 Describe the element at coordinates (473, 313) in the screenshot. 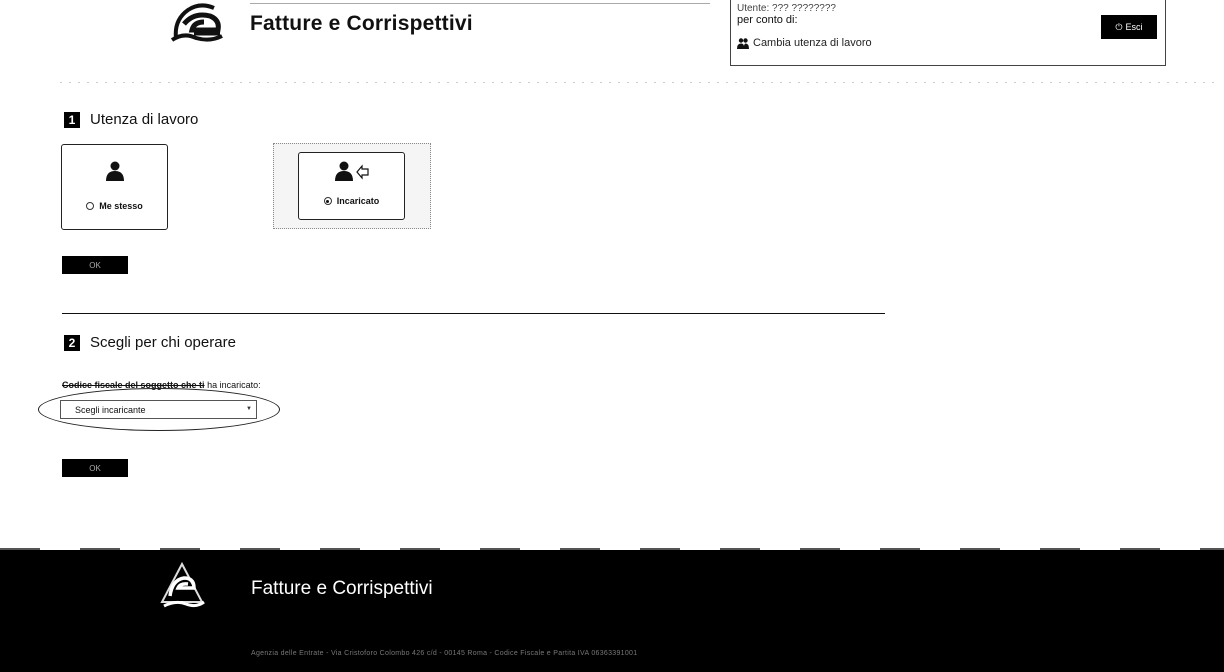

I see `section-divider` at that location.